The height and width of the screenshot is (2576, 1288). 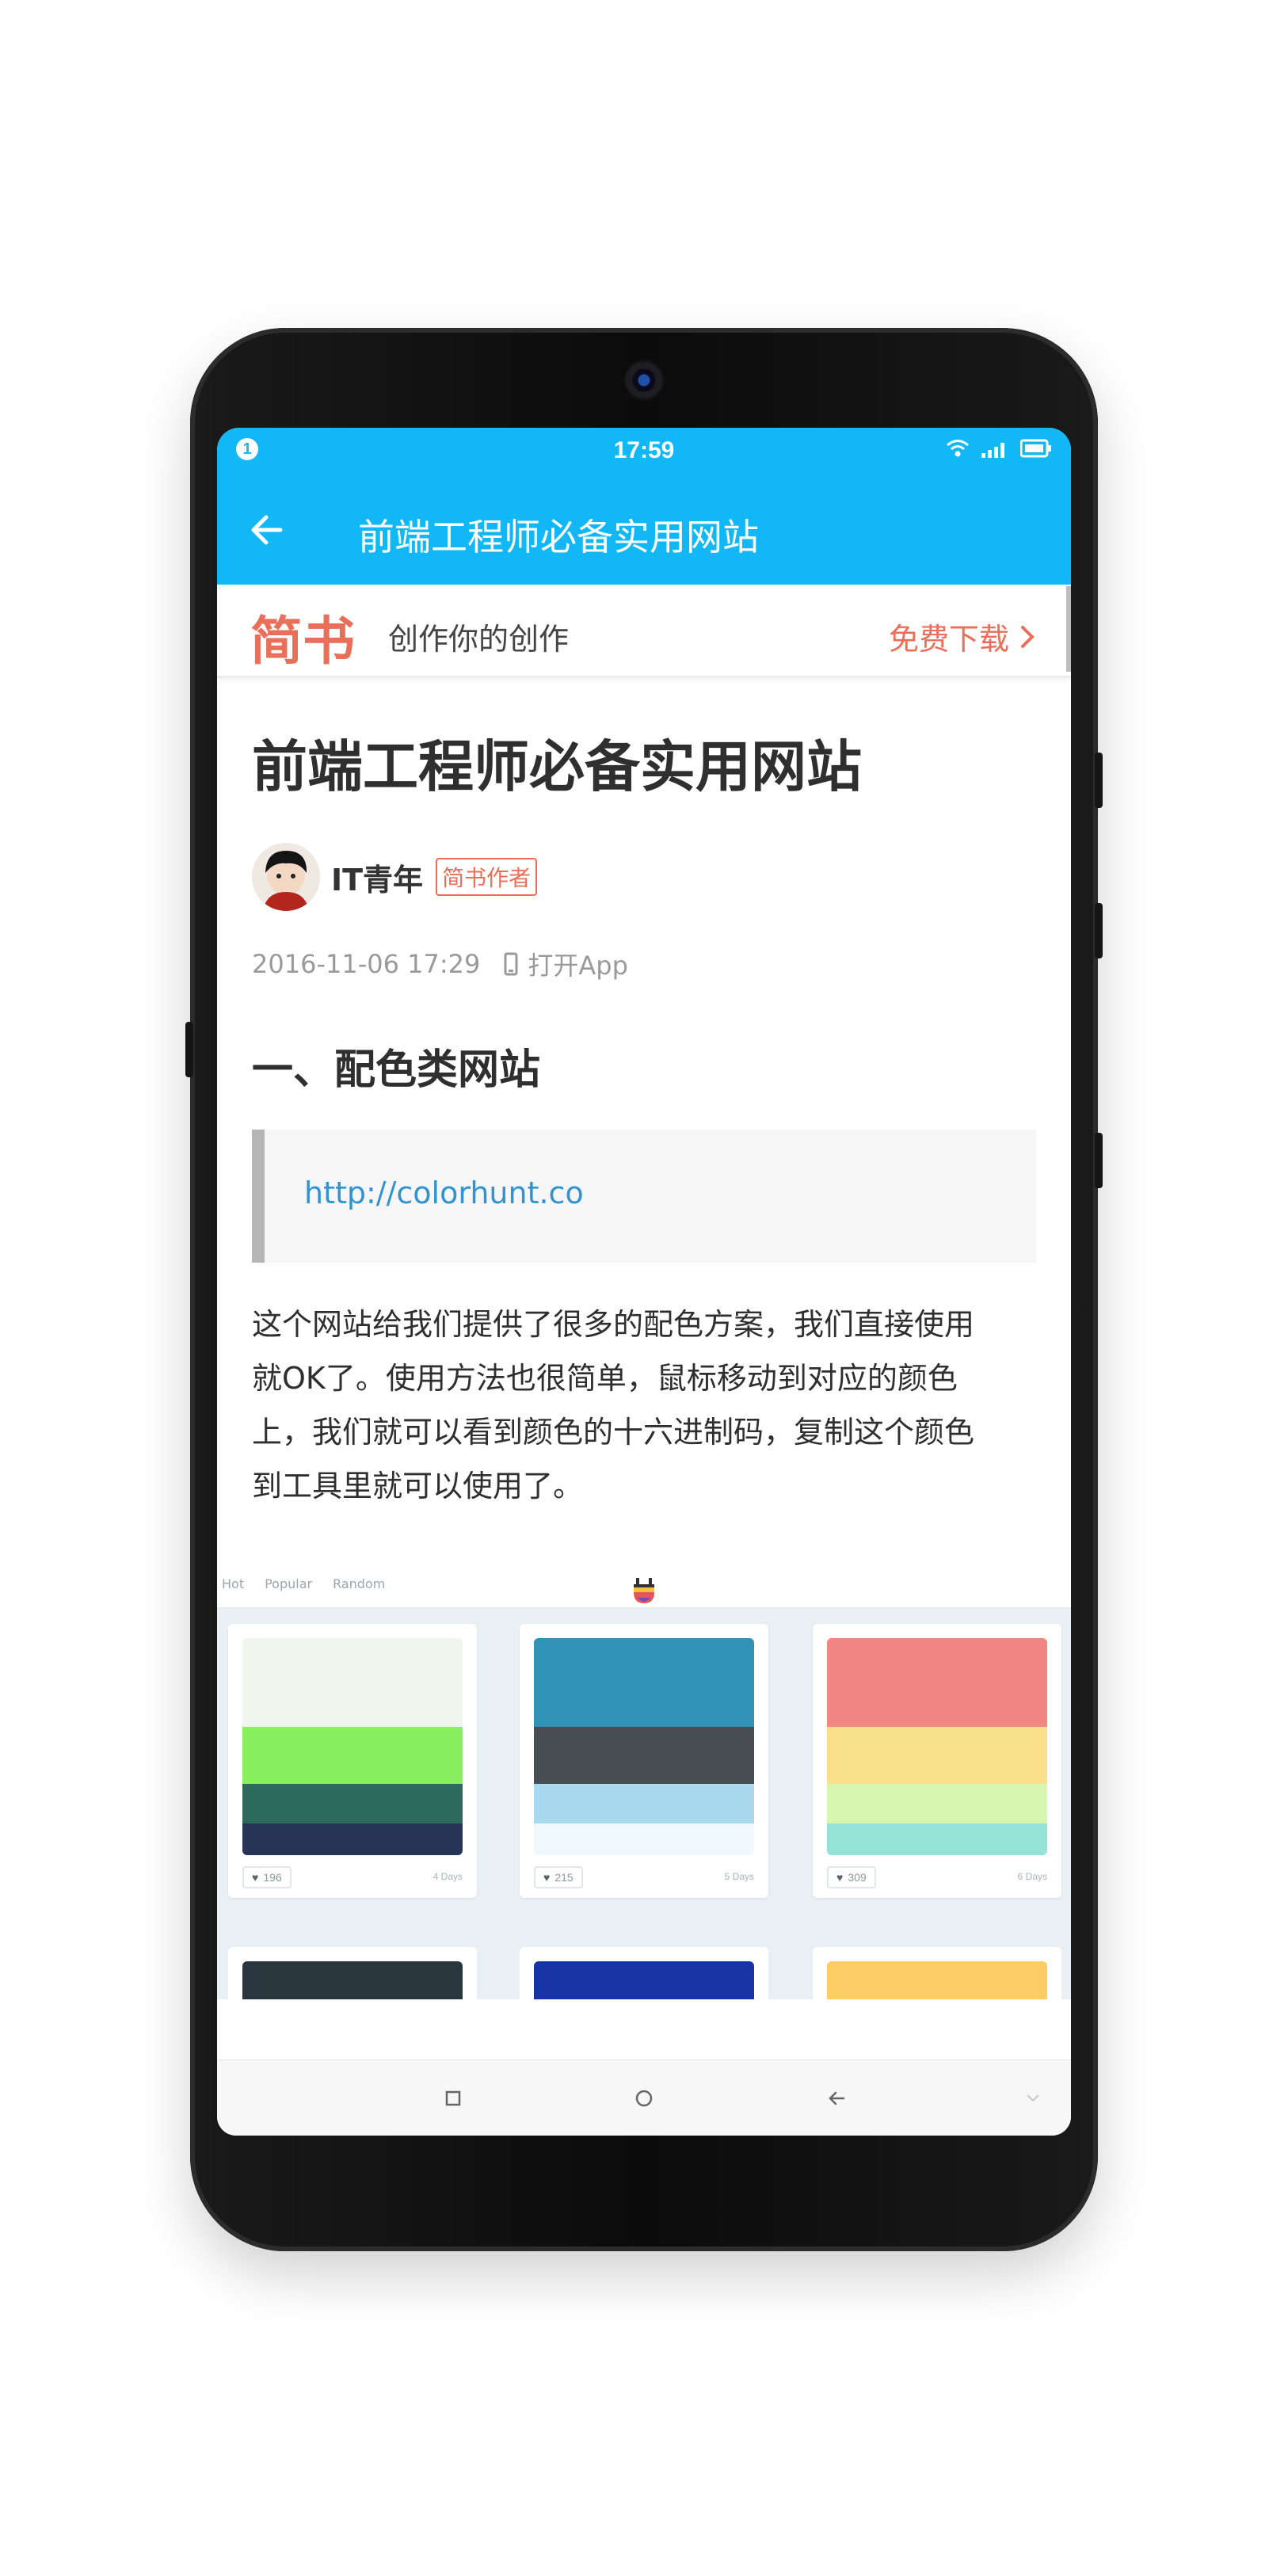 I want to click on like-count: 309, so click(x=858, y=1878).